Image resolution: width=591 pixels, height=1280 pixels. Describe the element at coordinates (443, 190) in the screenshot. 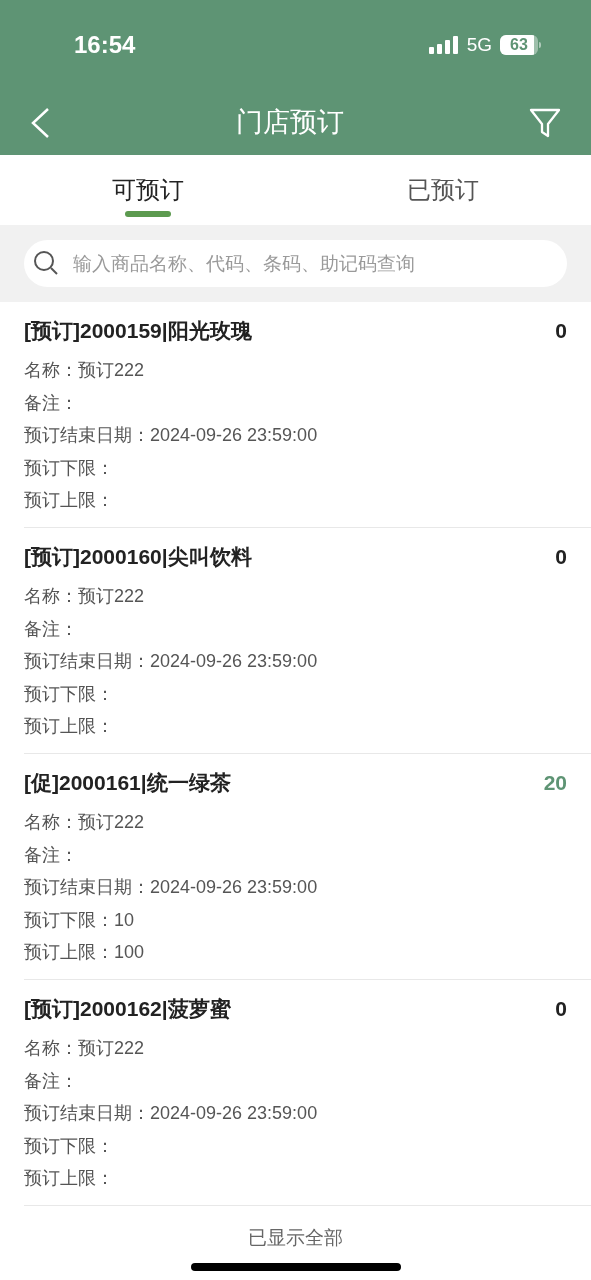

I see `tab: 已预订` at that location.